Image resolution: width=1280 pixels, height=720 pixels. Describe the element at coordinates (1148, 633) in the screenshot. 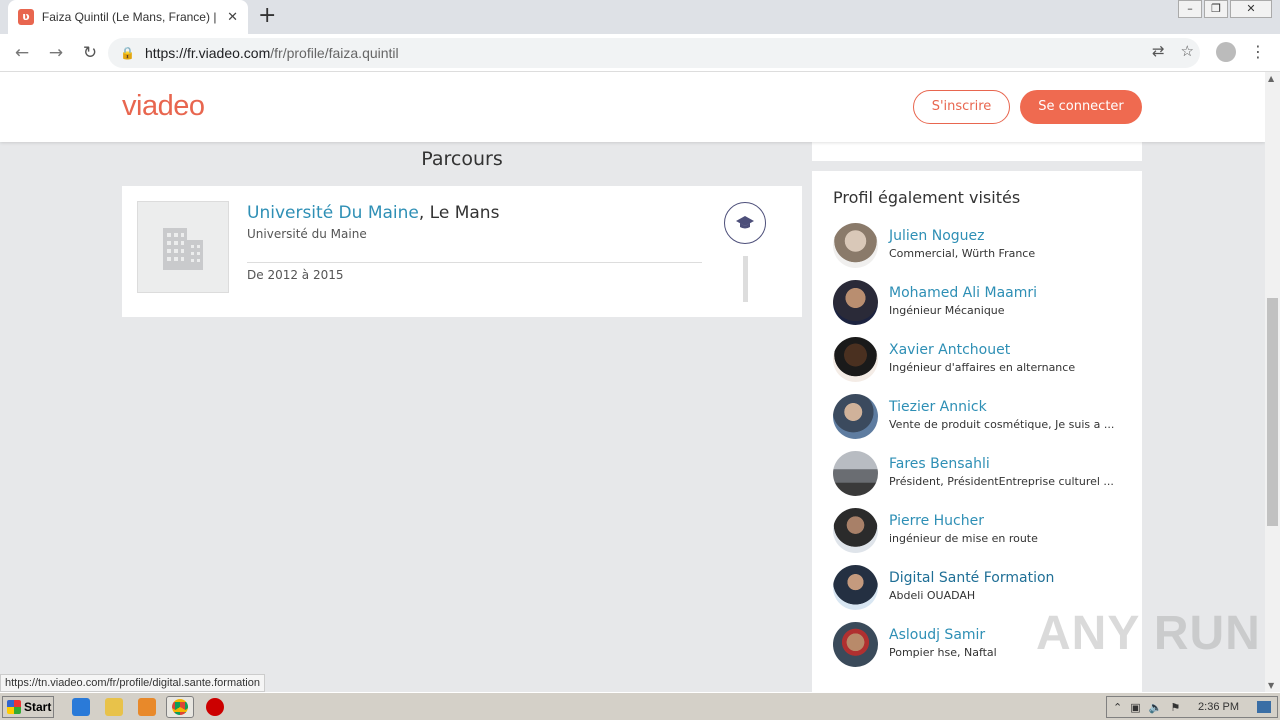

I see `anyrun-watermark: ANY RUN` at that location.